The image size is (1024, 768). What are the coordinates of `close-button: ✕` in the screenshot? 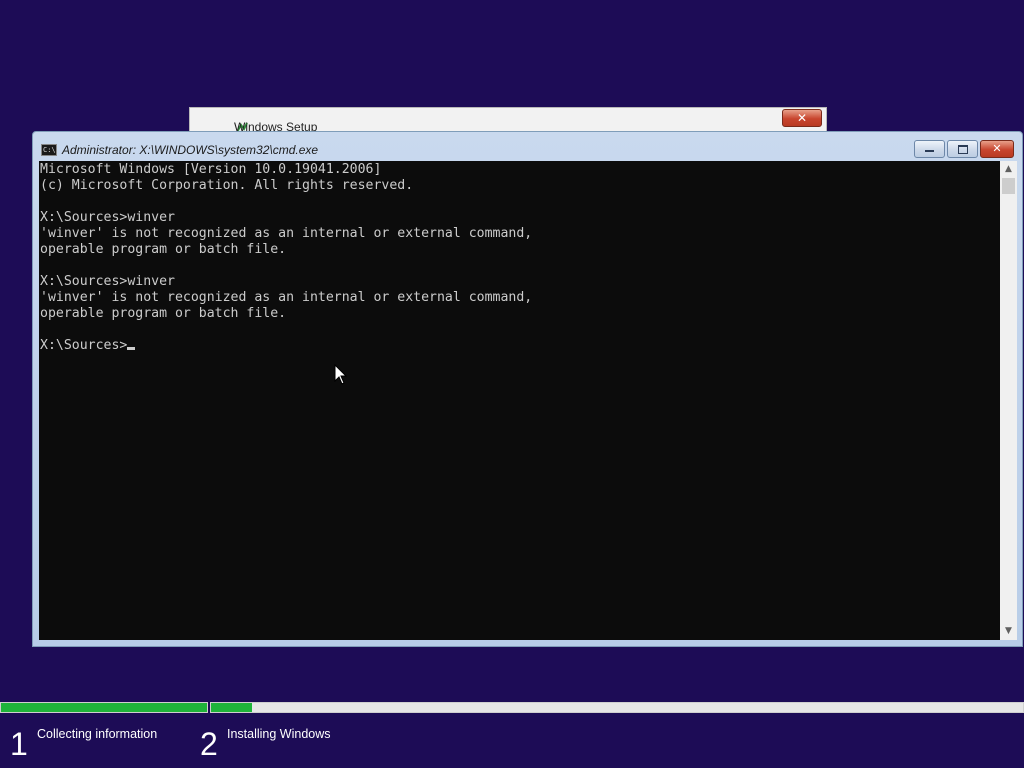 It's located at (997, 149).